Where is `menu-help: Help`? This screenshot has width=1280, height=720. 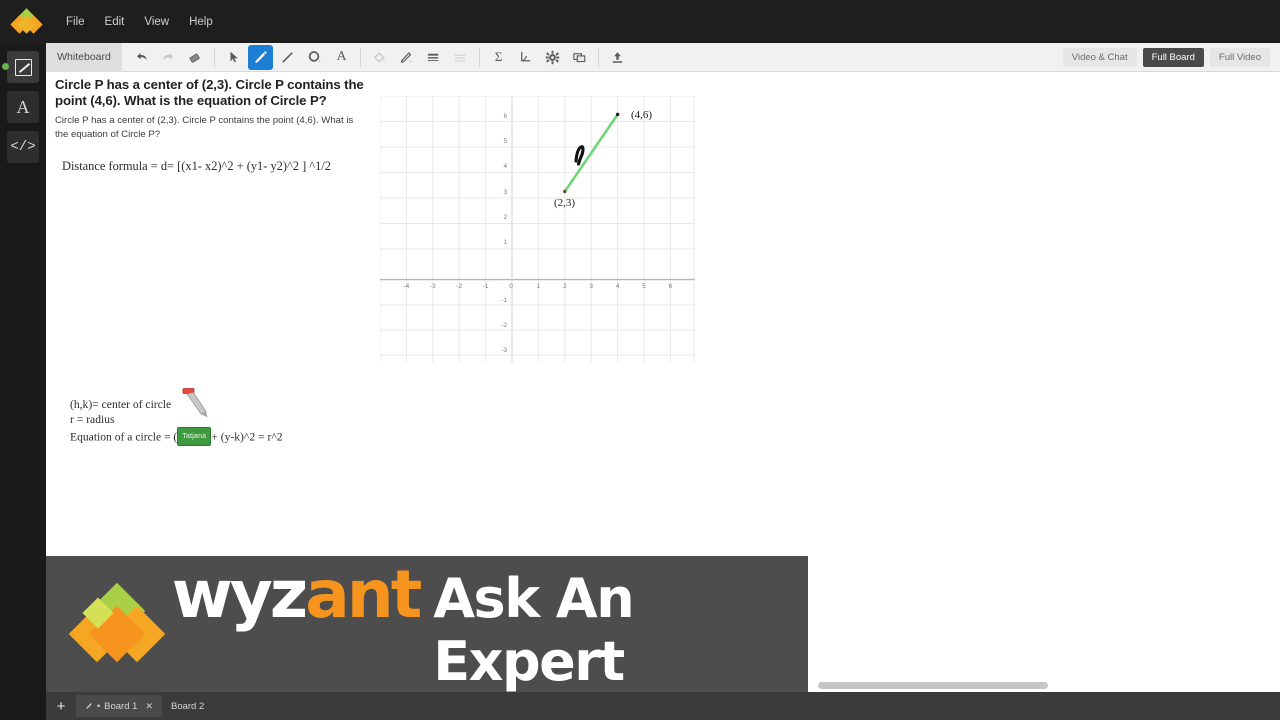 menu-help: Help is located at coordinates (201, 22).